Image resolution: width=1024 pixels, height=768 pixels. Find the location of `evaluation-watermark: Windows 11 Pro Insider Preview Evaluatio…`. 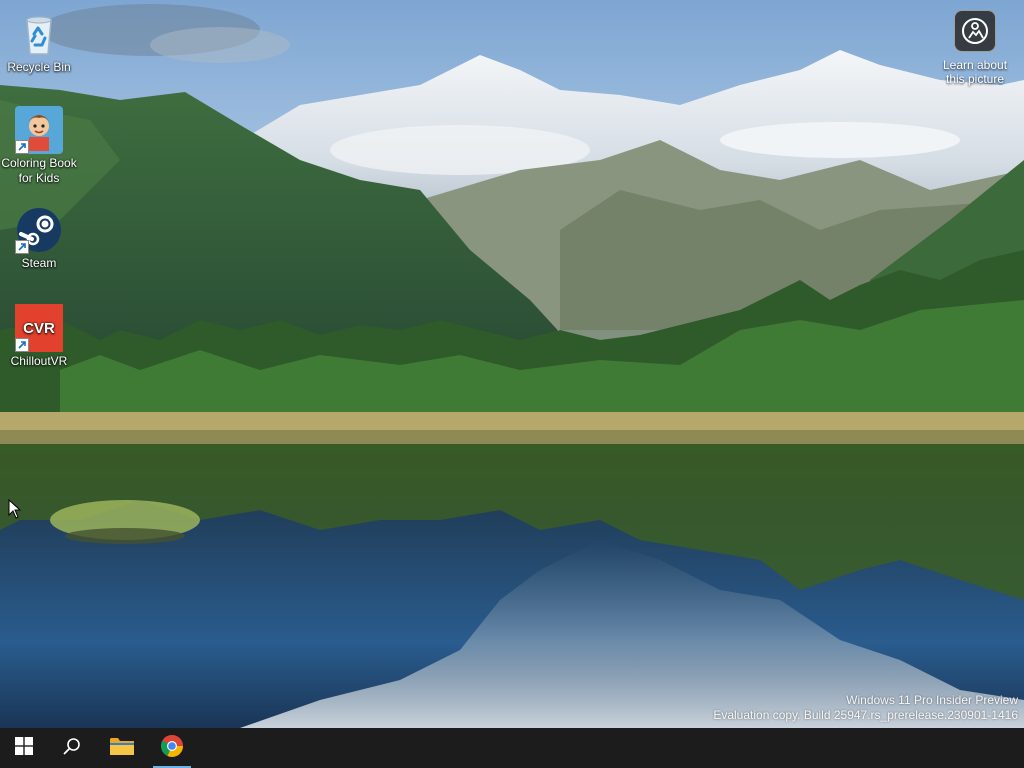

evaluation-watermark: Windows 11 Pro Insider Preview Evaluatio… is located at coordinates (865, 708).